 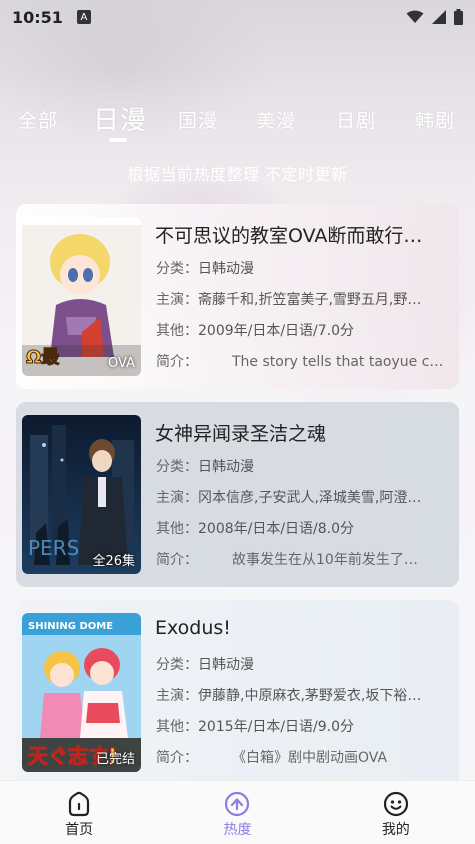 What do you see at coordinates (395, 804) in the screenshot?
I see `profile-icon` at bounding box center [395, 804].